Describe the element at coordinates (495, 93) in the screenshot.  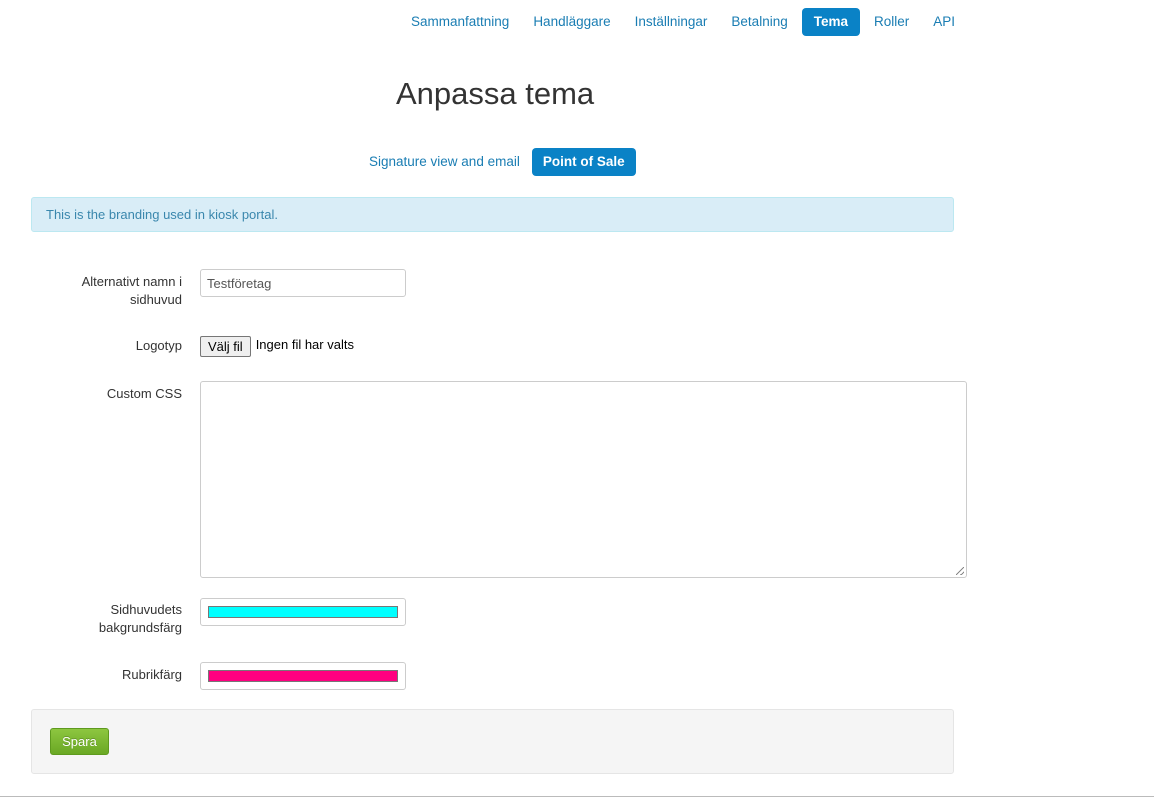
I see `page-title: Anpassa tema` at that location.